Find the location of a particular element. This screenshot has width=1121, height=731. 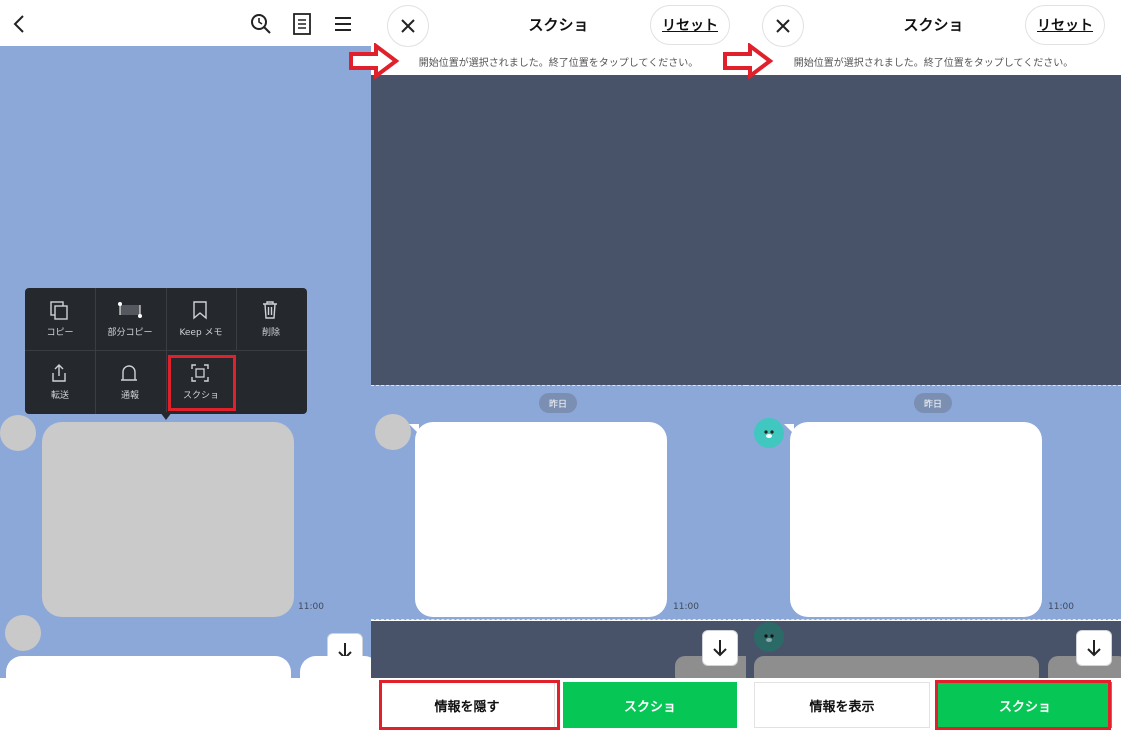

back-icon is located at coordinates (19, 24).